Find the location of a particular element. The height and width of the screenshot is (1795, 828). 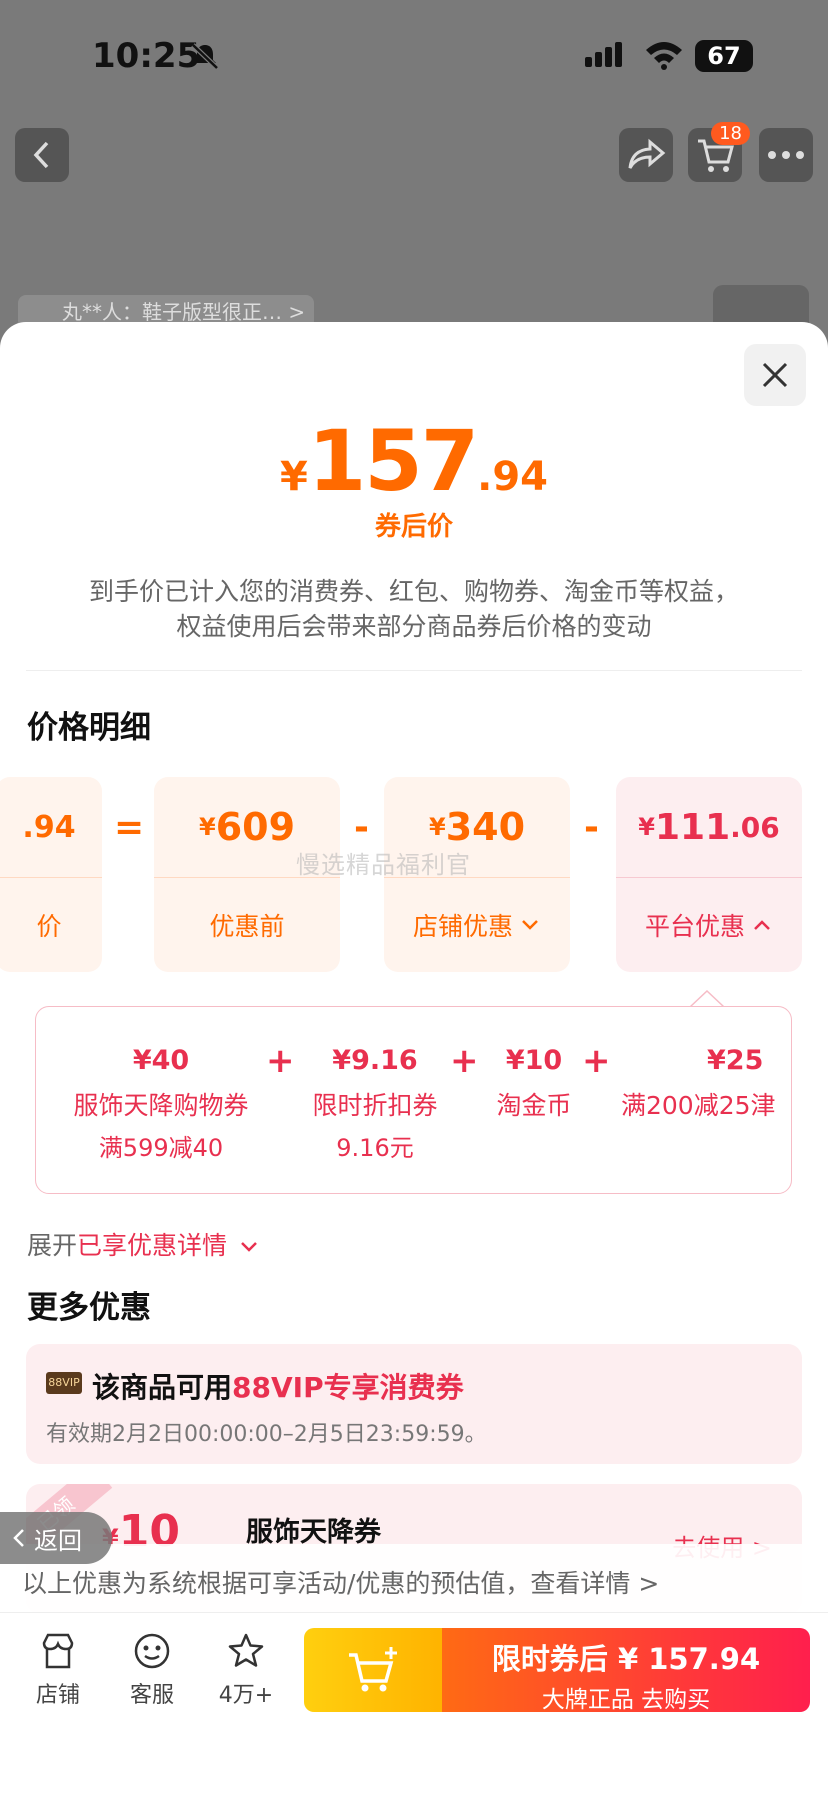

return-button: 返回 is located at coordinates (56, 1538).